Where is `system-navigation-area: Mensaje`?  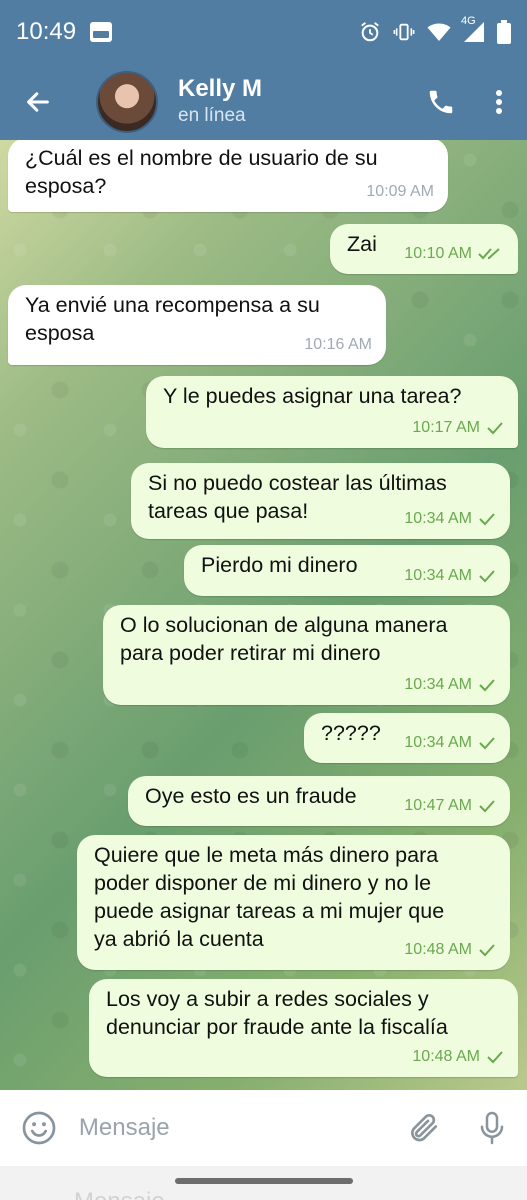
system-navigation-area: Mensaje is located at coordinates (263, 1183).